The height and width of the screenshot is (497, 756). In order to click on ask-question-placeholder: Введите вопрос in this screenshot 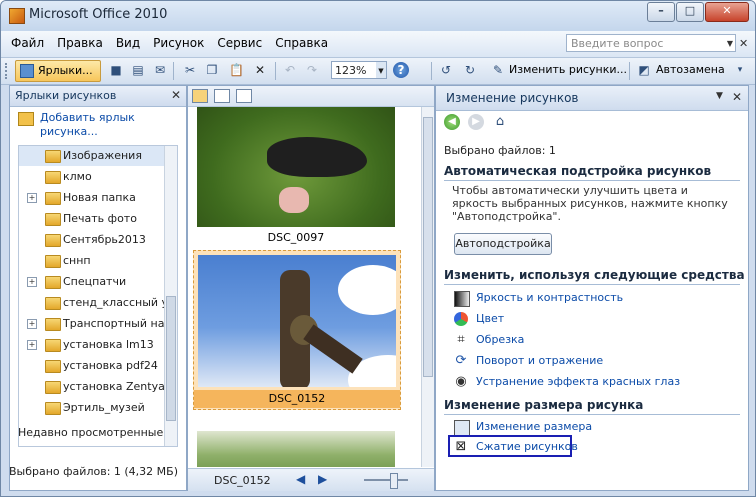, I will do `click(617, 43)`.